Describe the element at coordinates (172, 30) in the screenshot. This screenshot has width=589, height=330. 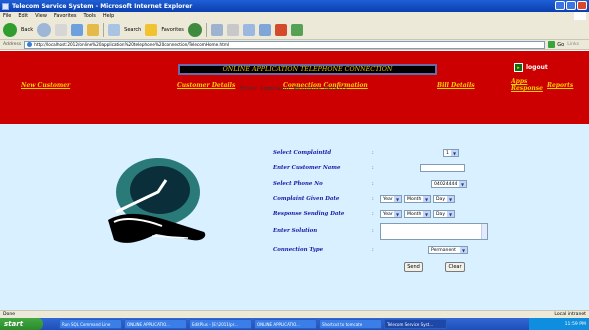
I see `favorites-button-label: Favorites` at that location.